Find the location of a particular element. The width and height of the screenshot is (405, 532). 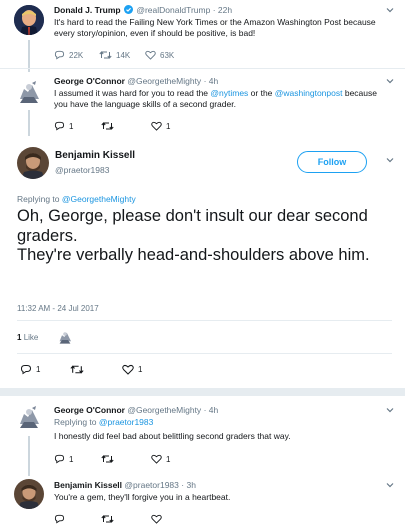

retweet-button: 14K is located at coordinates (122, 55).